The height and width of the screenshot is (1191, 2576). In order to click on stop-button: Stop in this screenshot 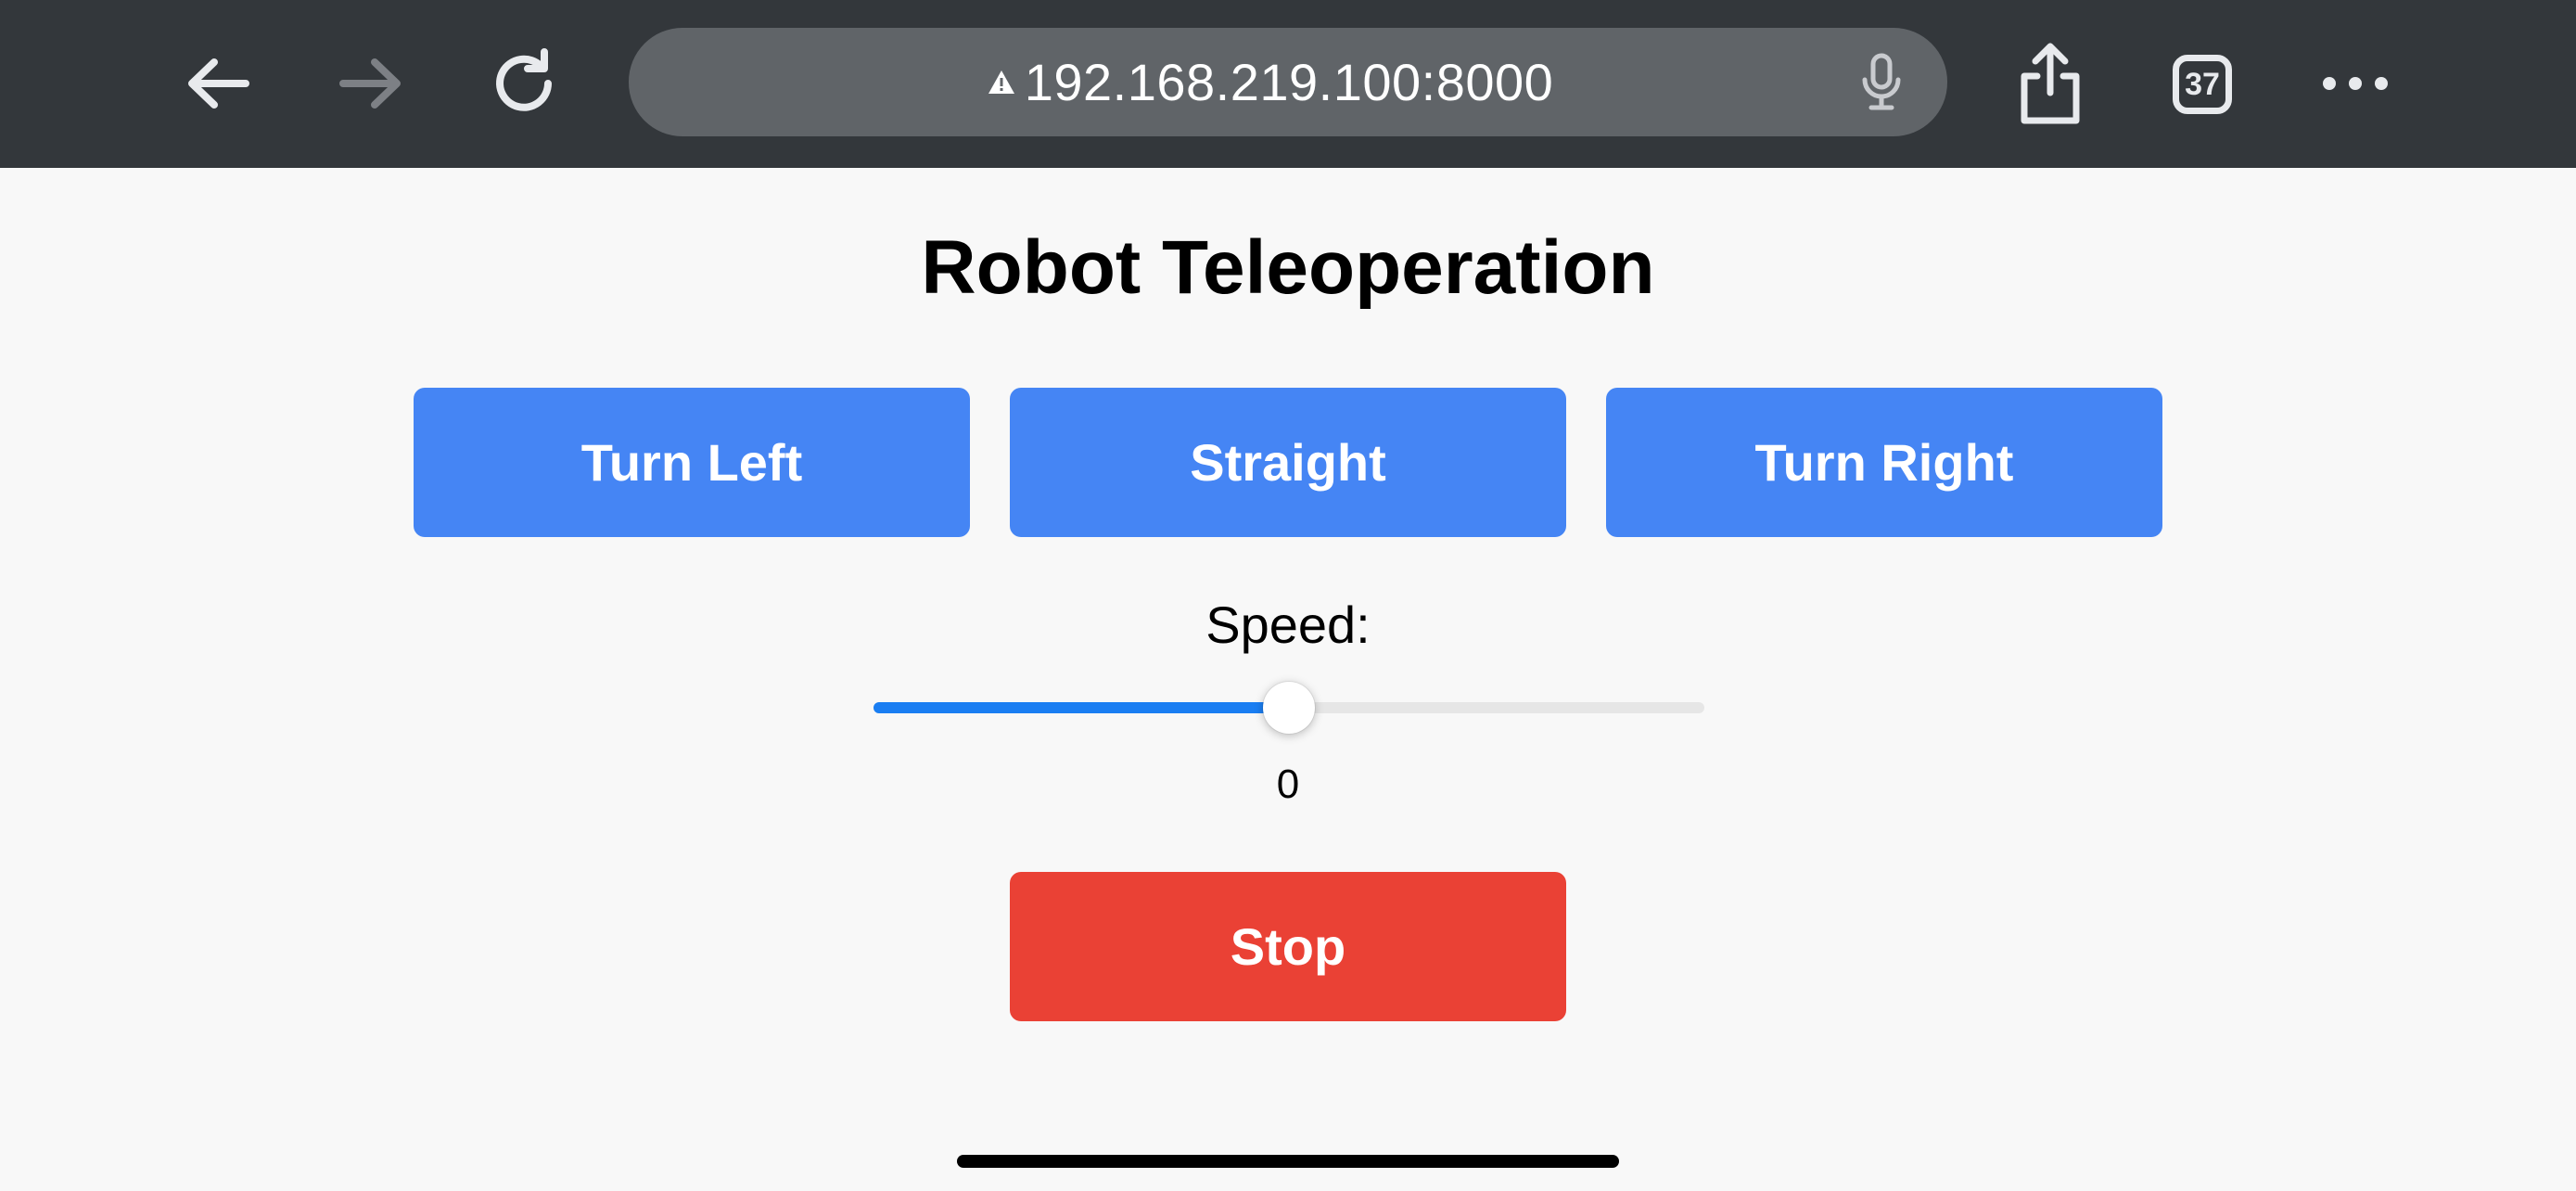, I will do `click(1288, 946)`.